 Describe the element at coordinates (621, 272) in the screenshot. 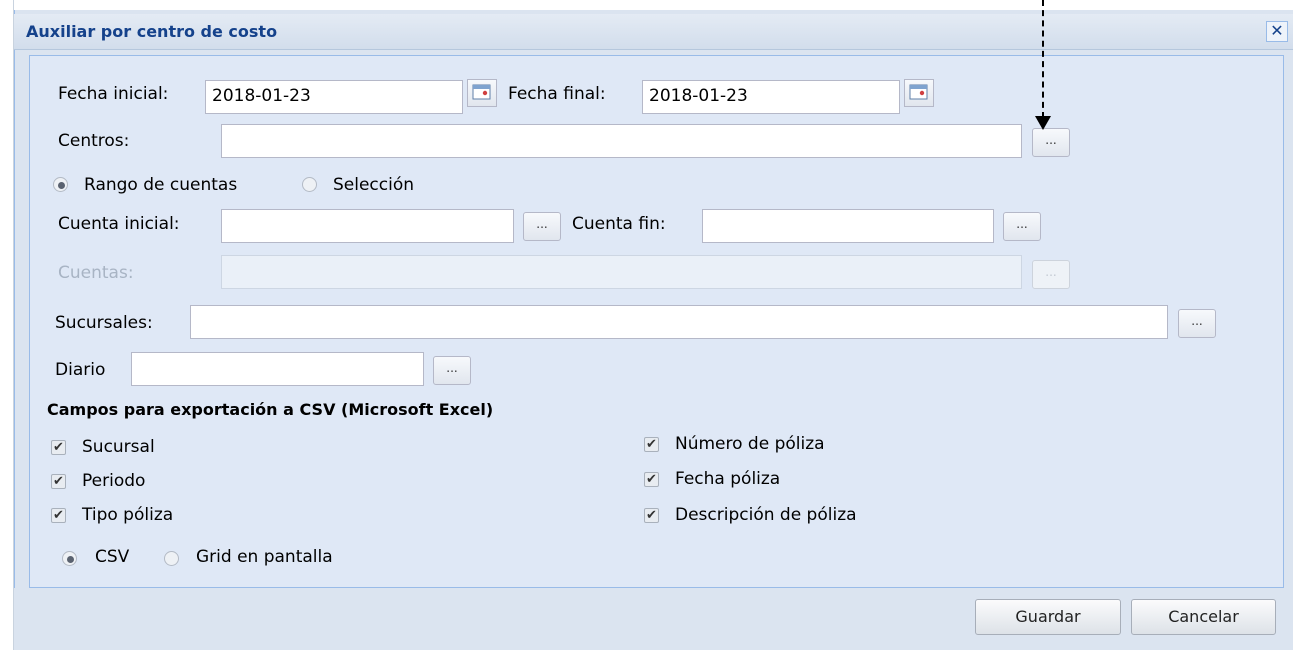

I see `cuentas-input` at that location.